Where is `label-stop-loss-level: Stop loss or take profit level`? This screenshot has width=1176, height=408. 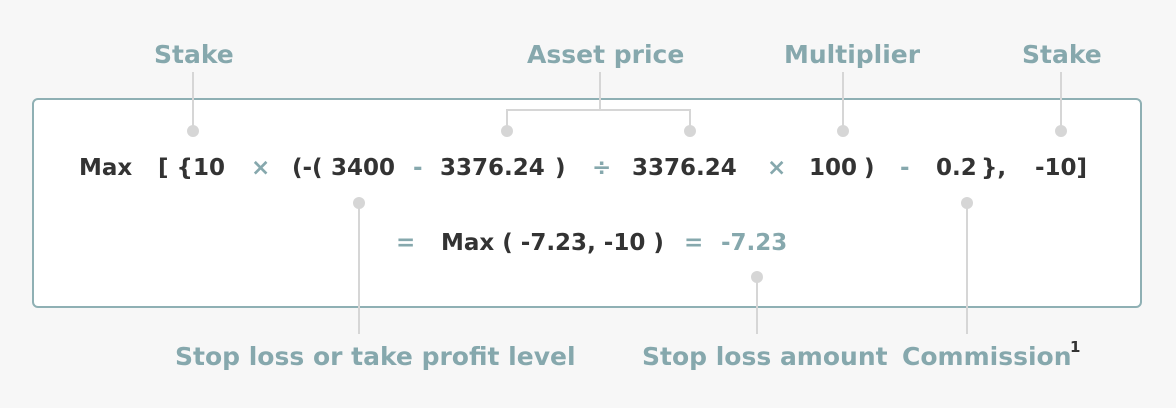 label-stop-loss-level: Stop loss or take profit level is located at coordinates (375, 356).